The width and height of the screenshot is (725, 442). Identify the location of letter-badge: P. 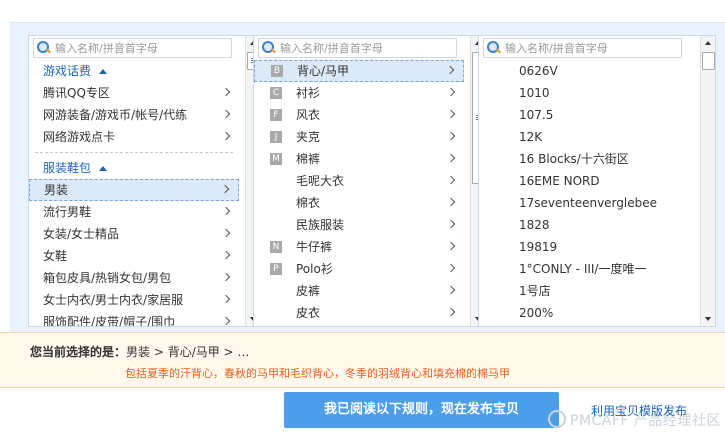
(276, 269).